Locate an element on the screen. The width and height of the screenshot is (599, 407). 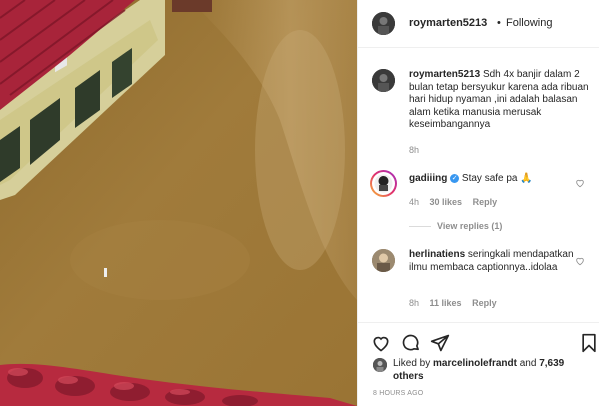
post-header: roymarten5213 • Following is located at coordinates (478, 24).